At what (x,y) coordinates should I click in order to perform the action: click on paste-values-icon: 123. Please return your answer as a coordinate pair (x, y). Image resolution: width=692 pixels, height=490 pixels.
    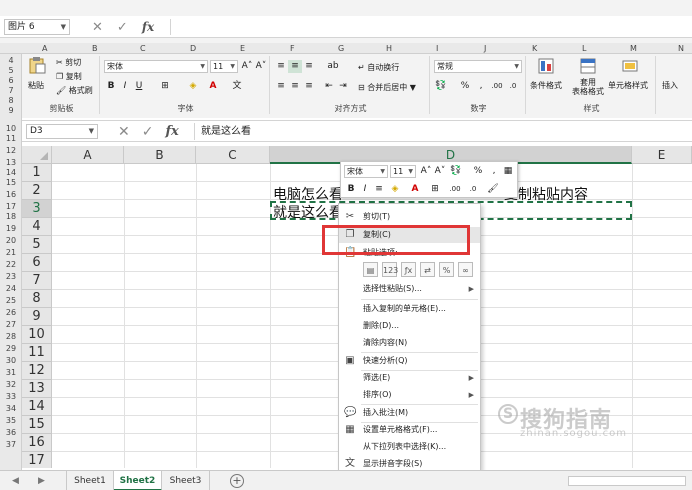
    Looking at the image, I should click on (390, 269).